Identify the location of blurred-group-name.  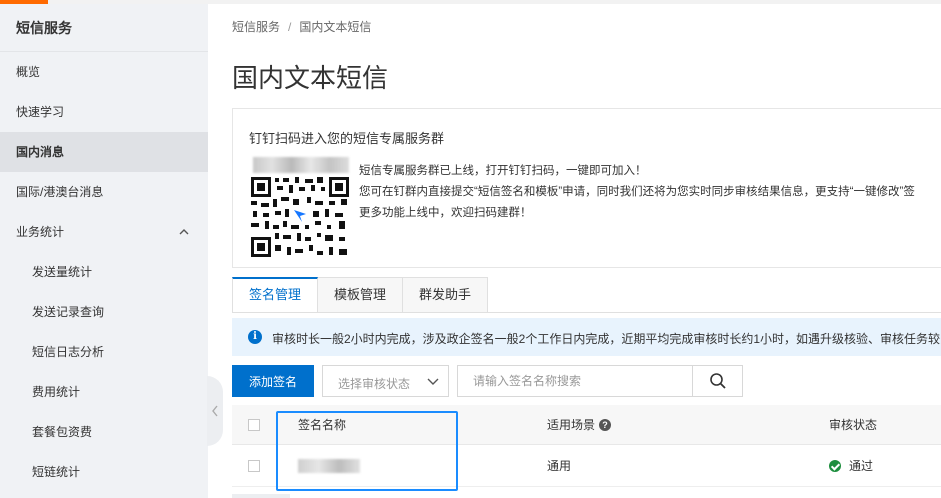
(301, 165).